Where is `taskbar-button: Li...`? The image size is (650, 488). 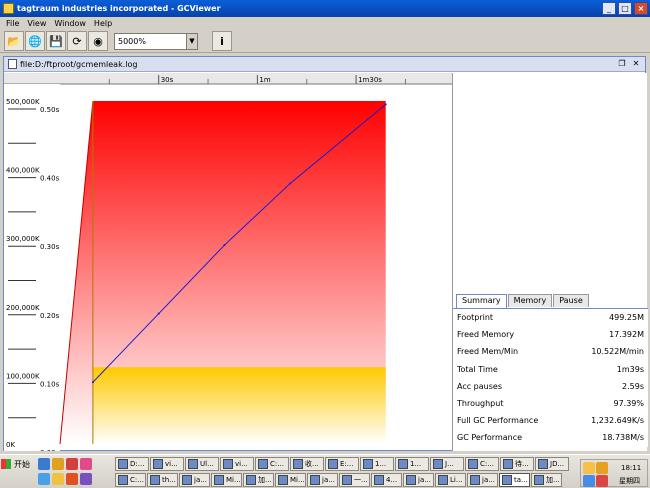
taskbar-button: Li... is located at coordinates (450, 480).